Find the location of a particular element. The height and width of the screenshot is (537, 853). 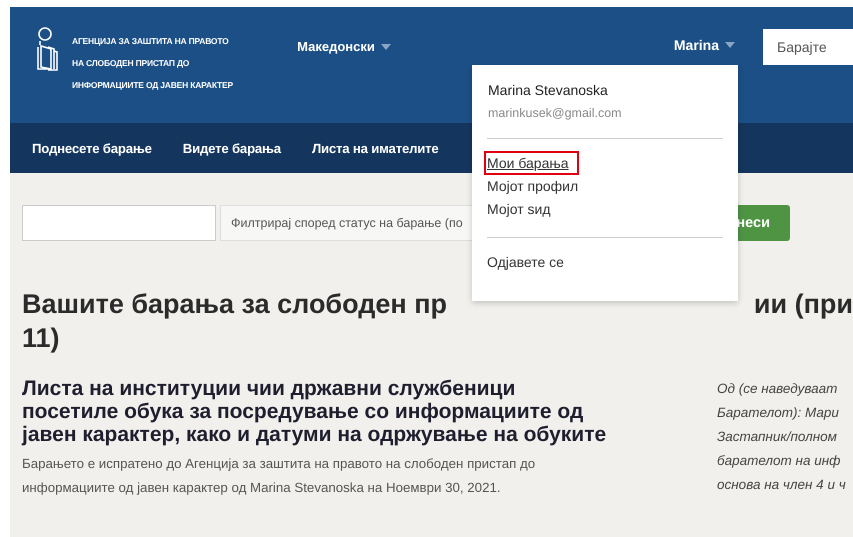

menu-item: Мојот профил is located at coordinates (533, 186).